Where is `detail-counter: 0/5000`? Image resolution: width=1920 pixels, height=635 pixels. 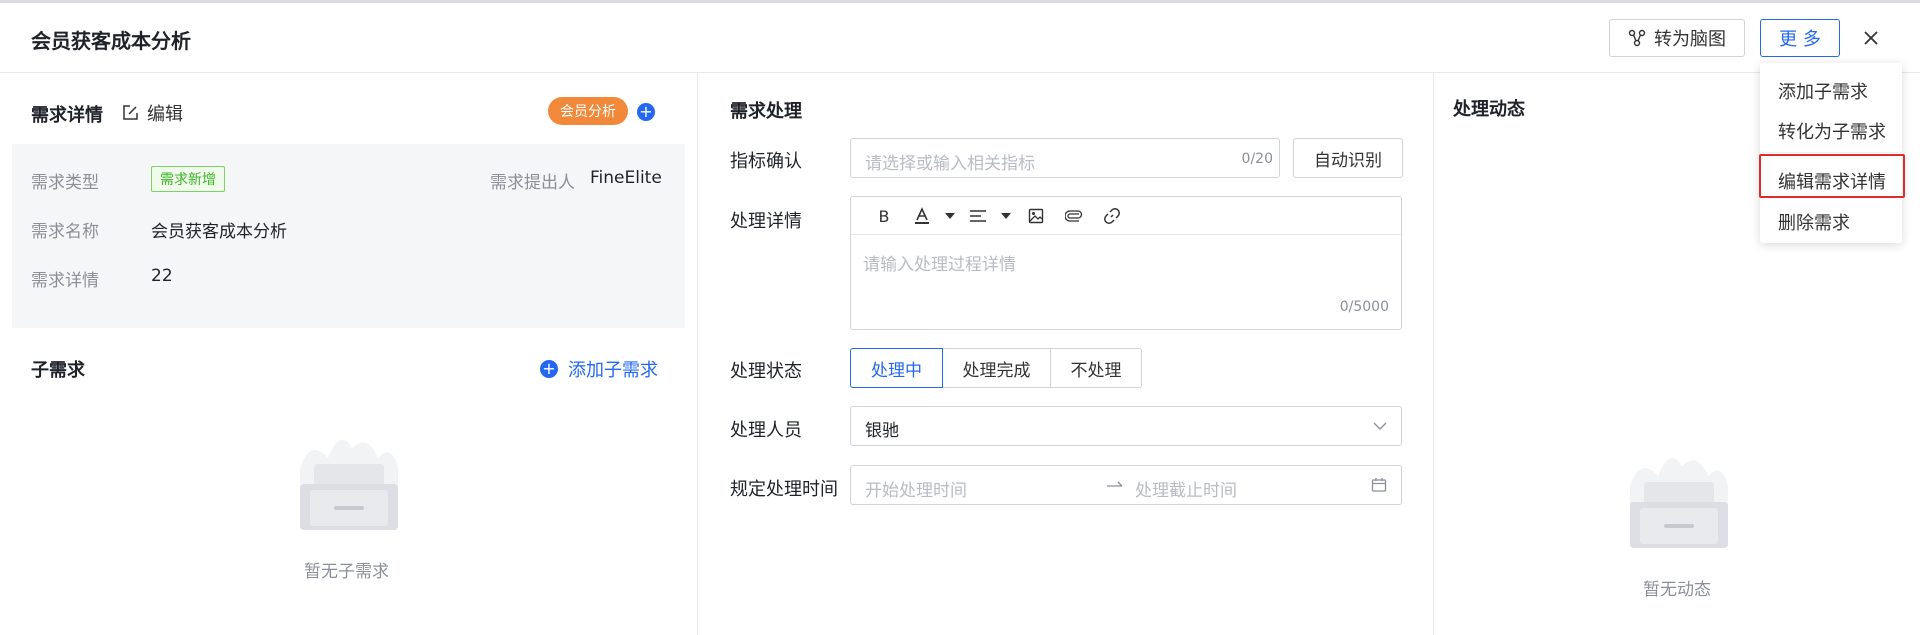 detail-counter: 0/5000 is located at coordinates (1364, 307).